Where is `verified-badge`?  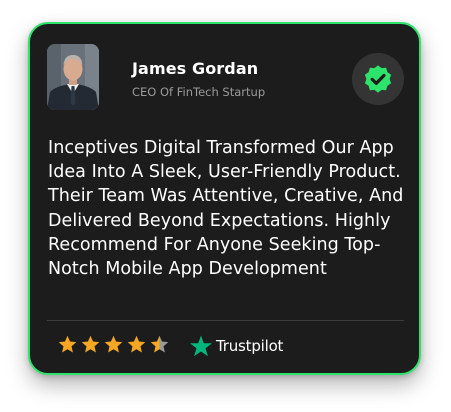 verified-badge is located at coordinates (378, 79).